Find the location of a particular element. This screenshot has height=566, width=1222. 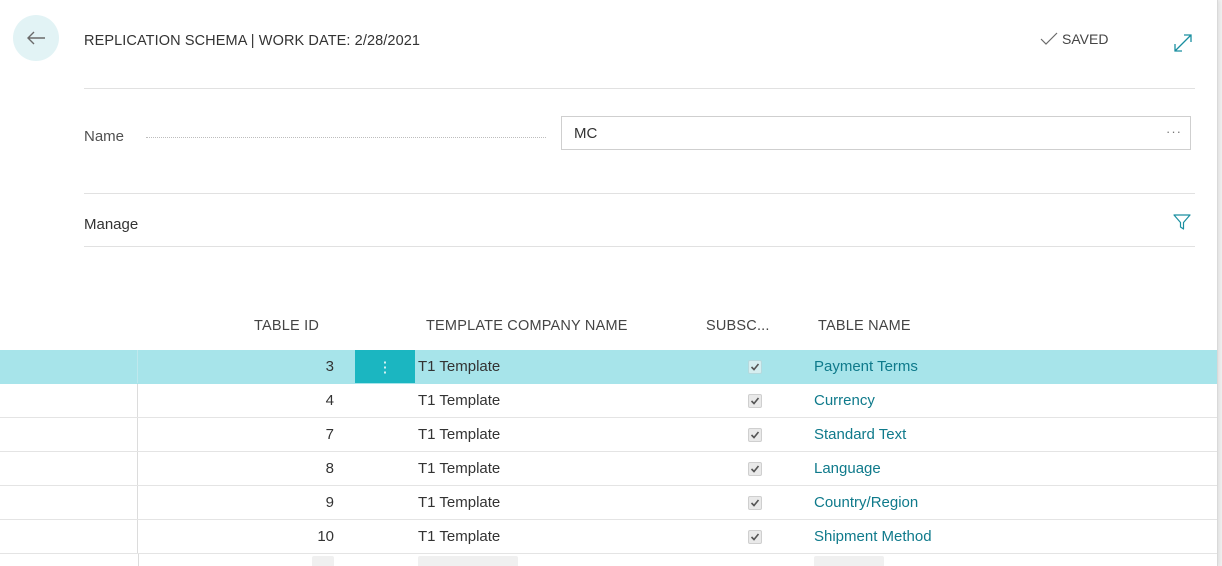

expand-button is located at coordinates (1183, 43).